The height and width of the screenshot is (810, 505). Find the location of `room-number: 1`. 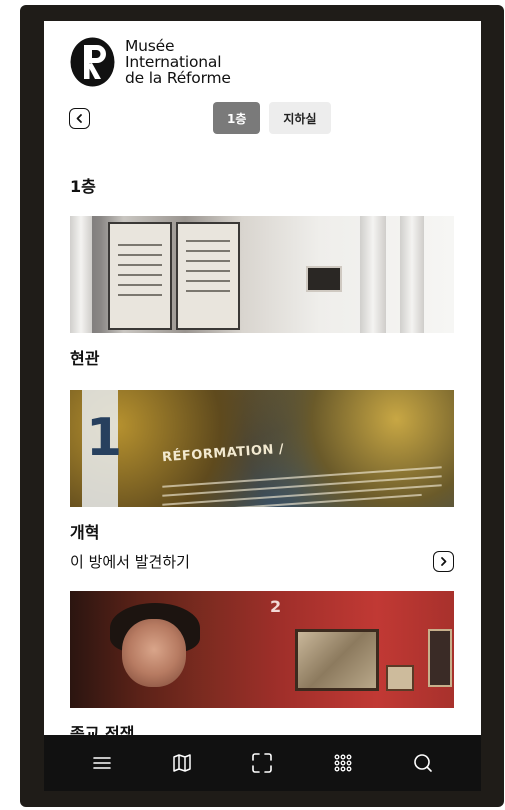

room-number: 1 is located at coordinates (104, 438).